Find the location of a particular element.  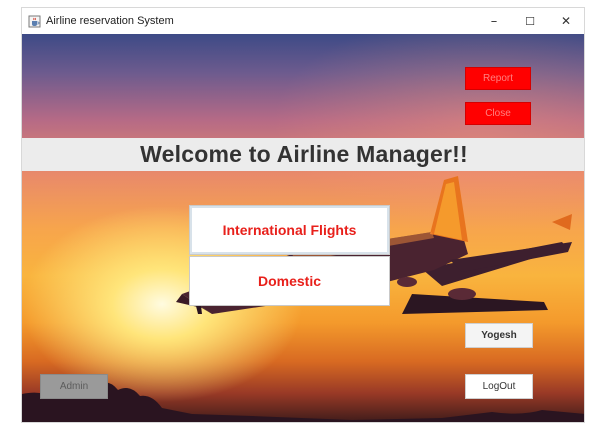

close-icon: ✕ is located at coordinates (566, 21).